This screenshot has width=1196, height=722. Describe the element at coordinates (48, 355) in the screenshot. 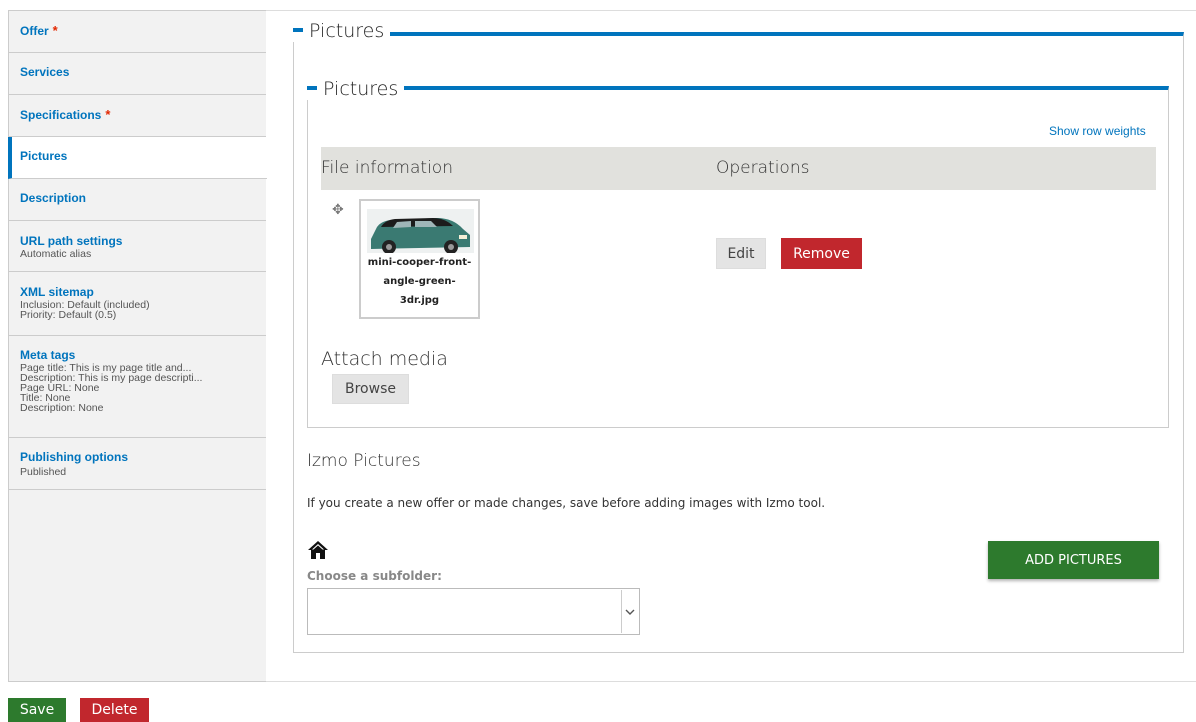

I see `tab-label: Meta tags` at that location.